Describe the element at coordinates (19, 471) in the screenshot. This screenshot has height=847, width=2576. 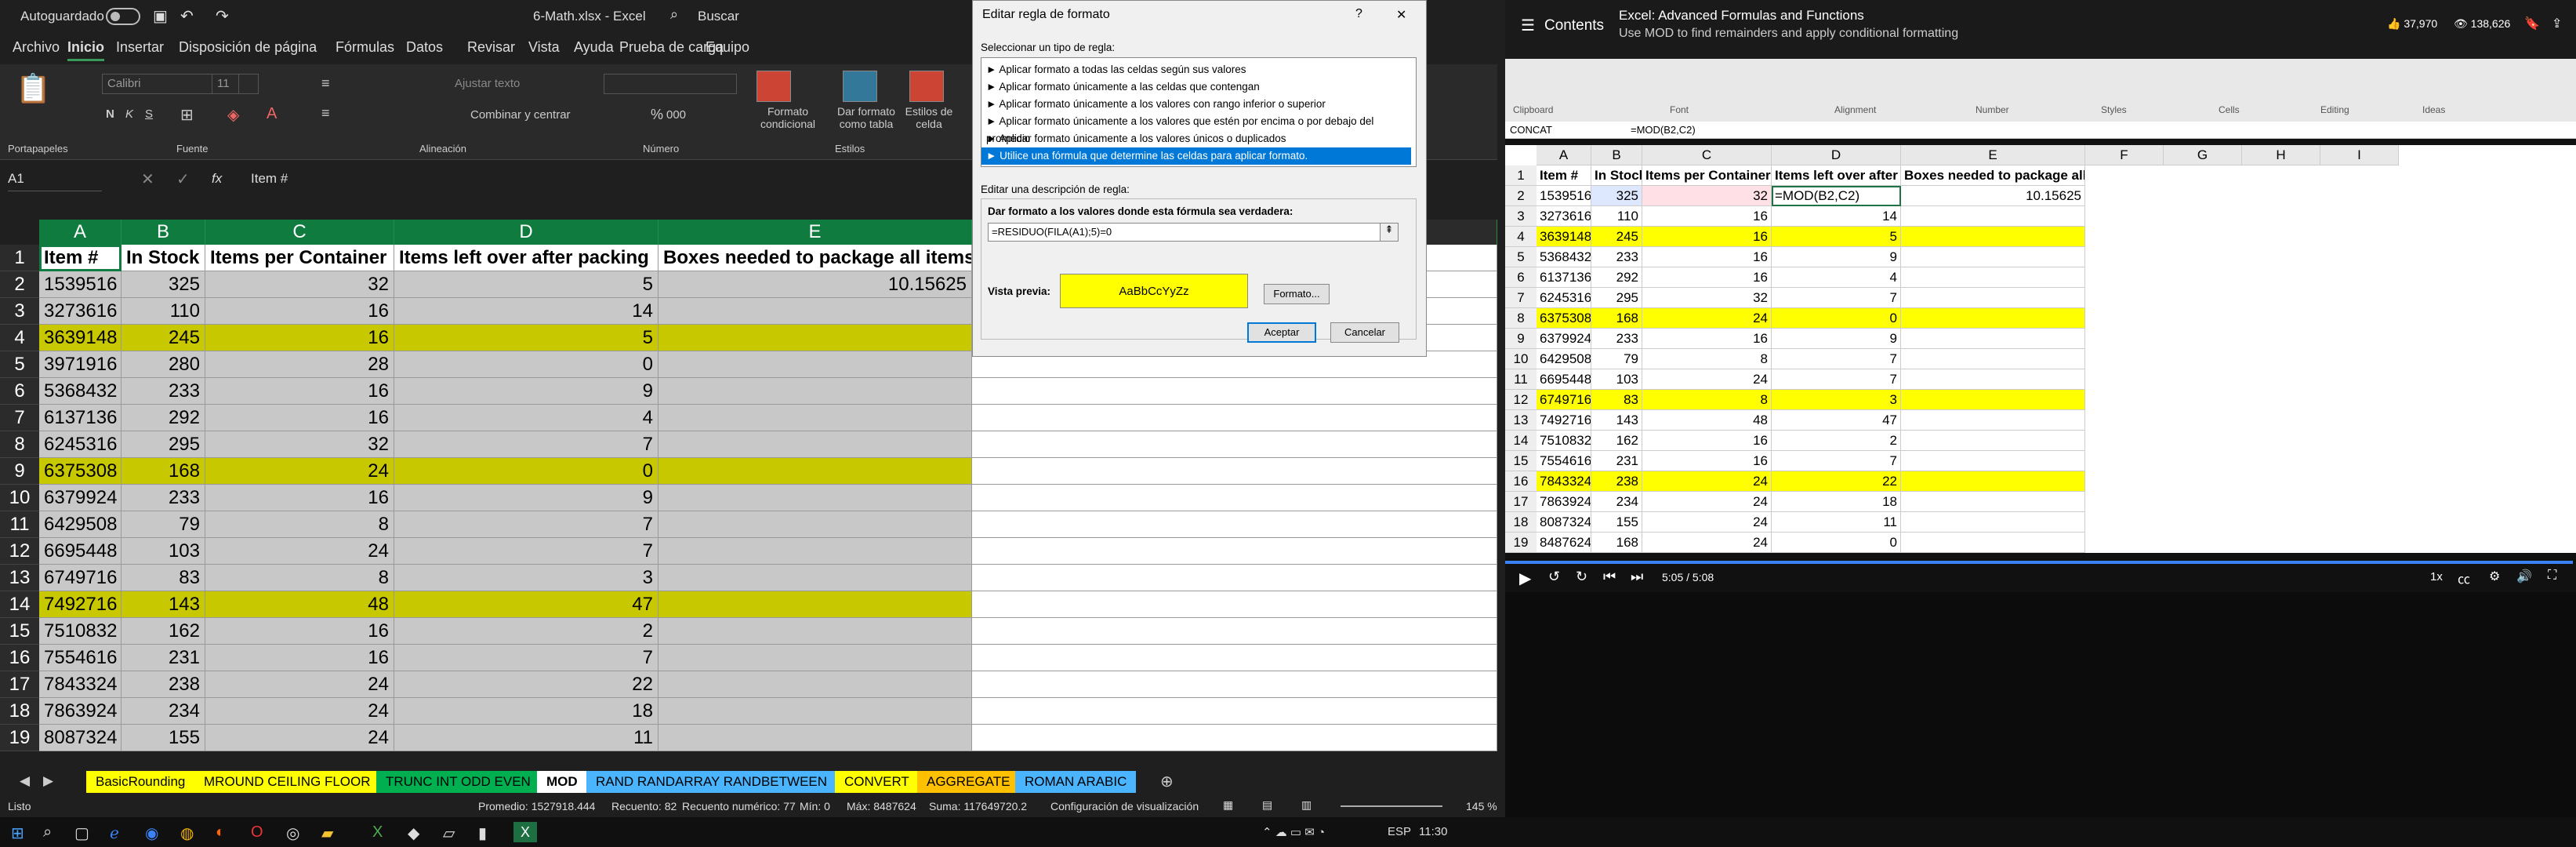
I see `row-header: 9` at that location.